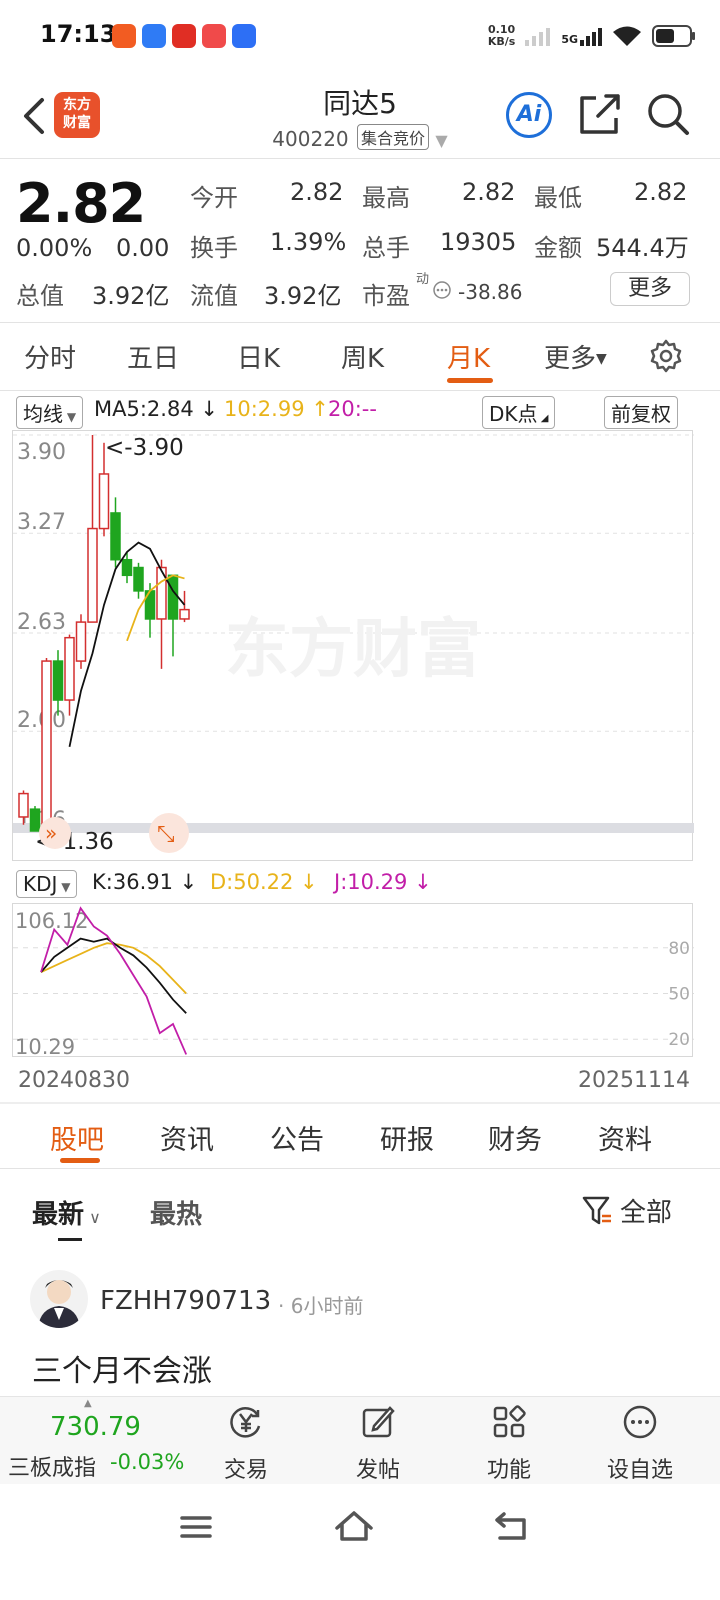 The height and width of the screenshot is (1600, 720). I want to click on tab-daily-k: 日K, so click(258, 356).